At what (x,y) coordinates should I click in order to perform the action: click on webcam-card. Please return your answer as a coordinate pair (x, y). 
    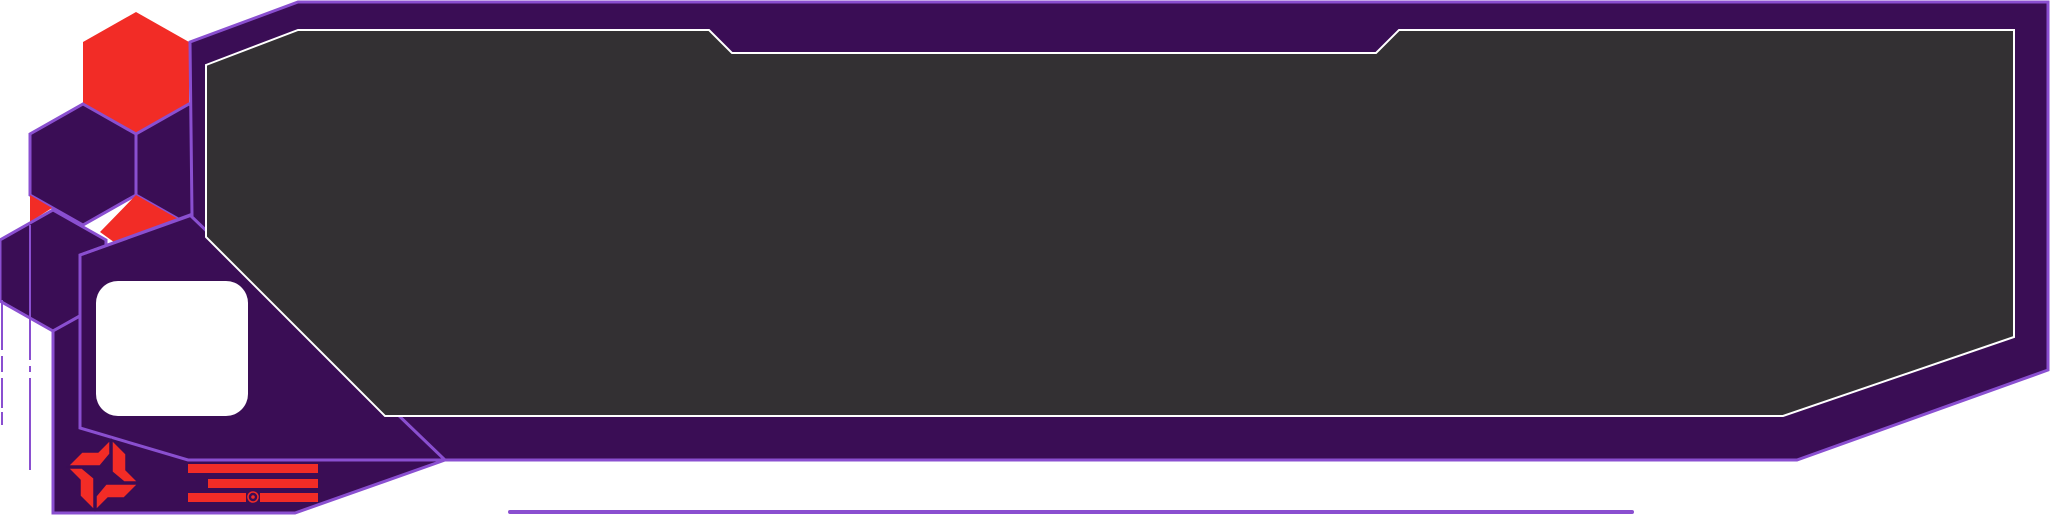
    Looking at the image, I should click on (172, 348).